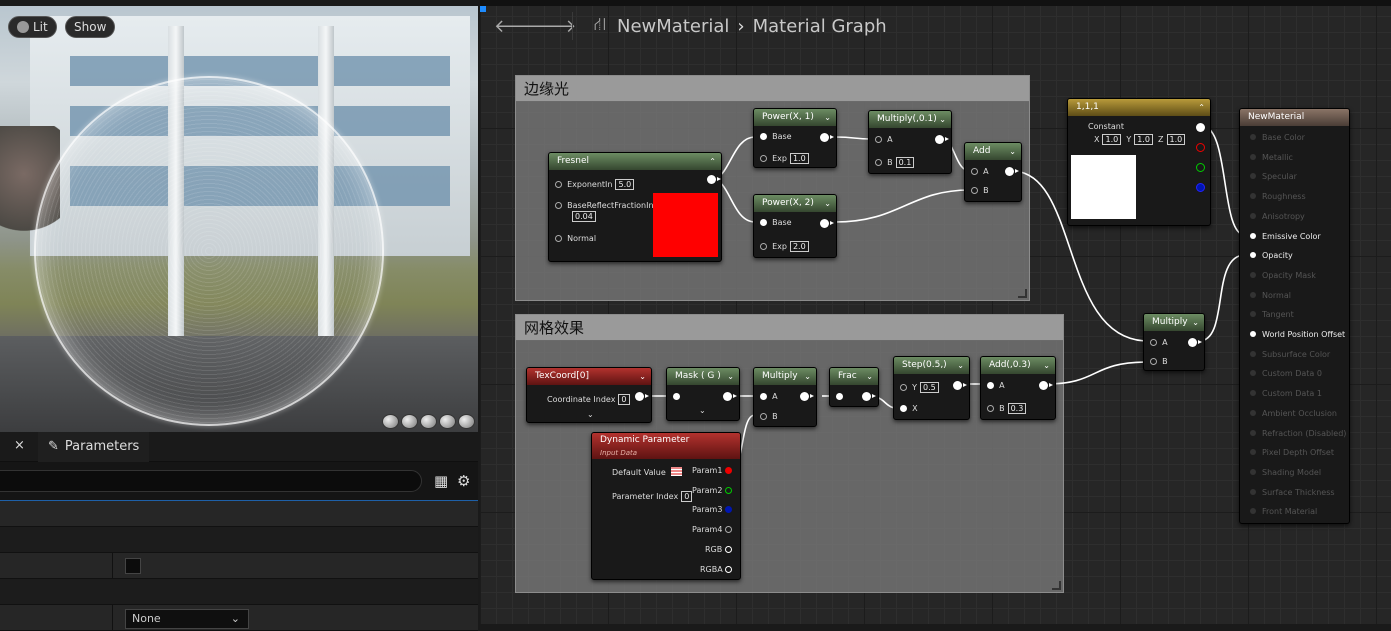  Describe the element at coordinates (795, 138) in the screenshot. I see `node-power-1: Power(X, 1) ⌄ Base Exp 1.0` at that location.